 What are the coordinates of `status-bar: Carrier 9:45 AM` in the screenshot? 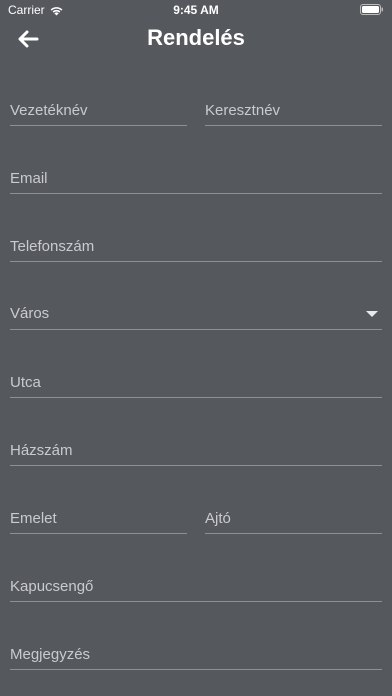 It's located at (196, 10).